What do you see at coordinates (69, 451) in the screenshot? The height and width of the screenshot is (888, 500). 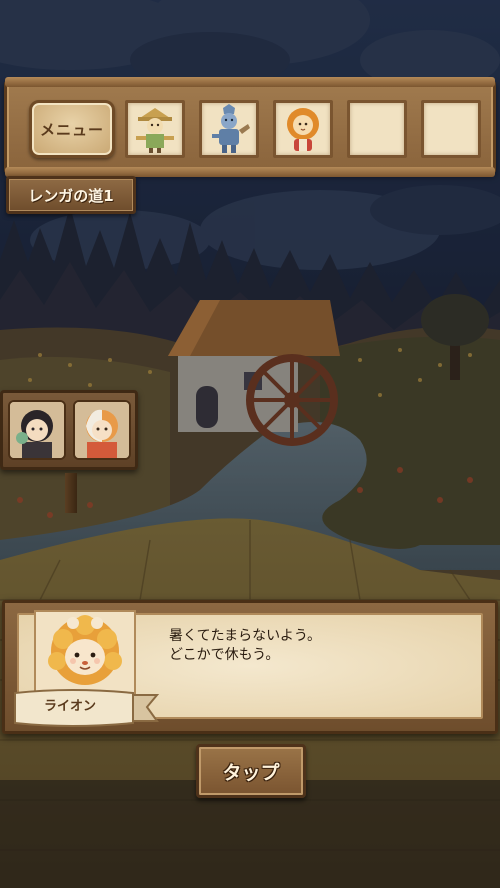 I see `companion-sign` at bounding box center [69, 451].